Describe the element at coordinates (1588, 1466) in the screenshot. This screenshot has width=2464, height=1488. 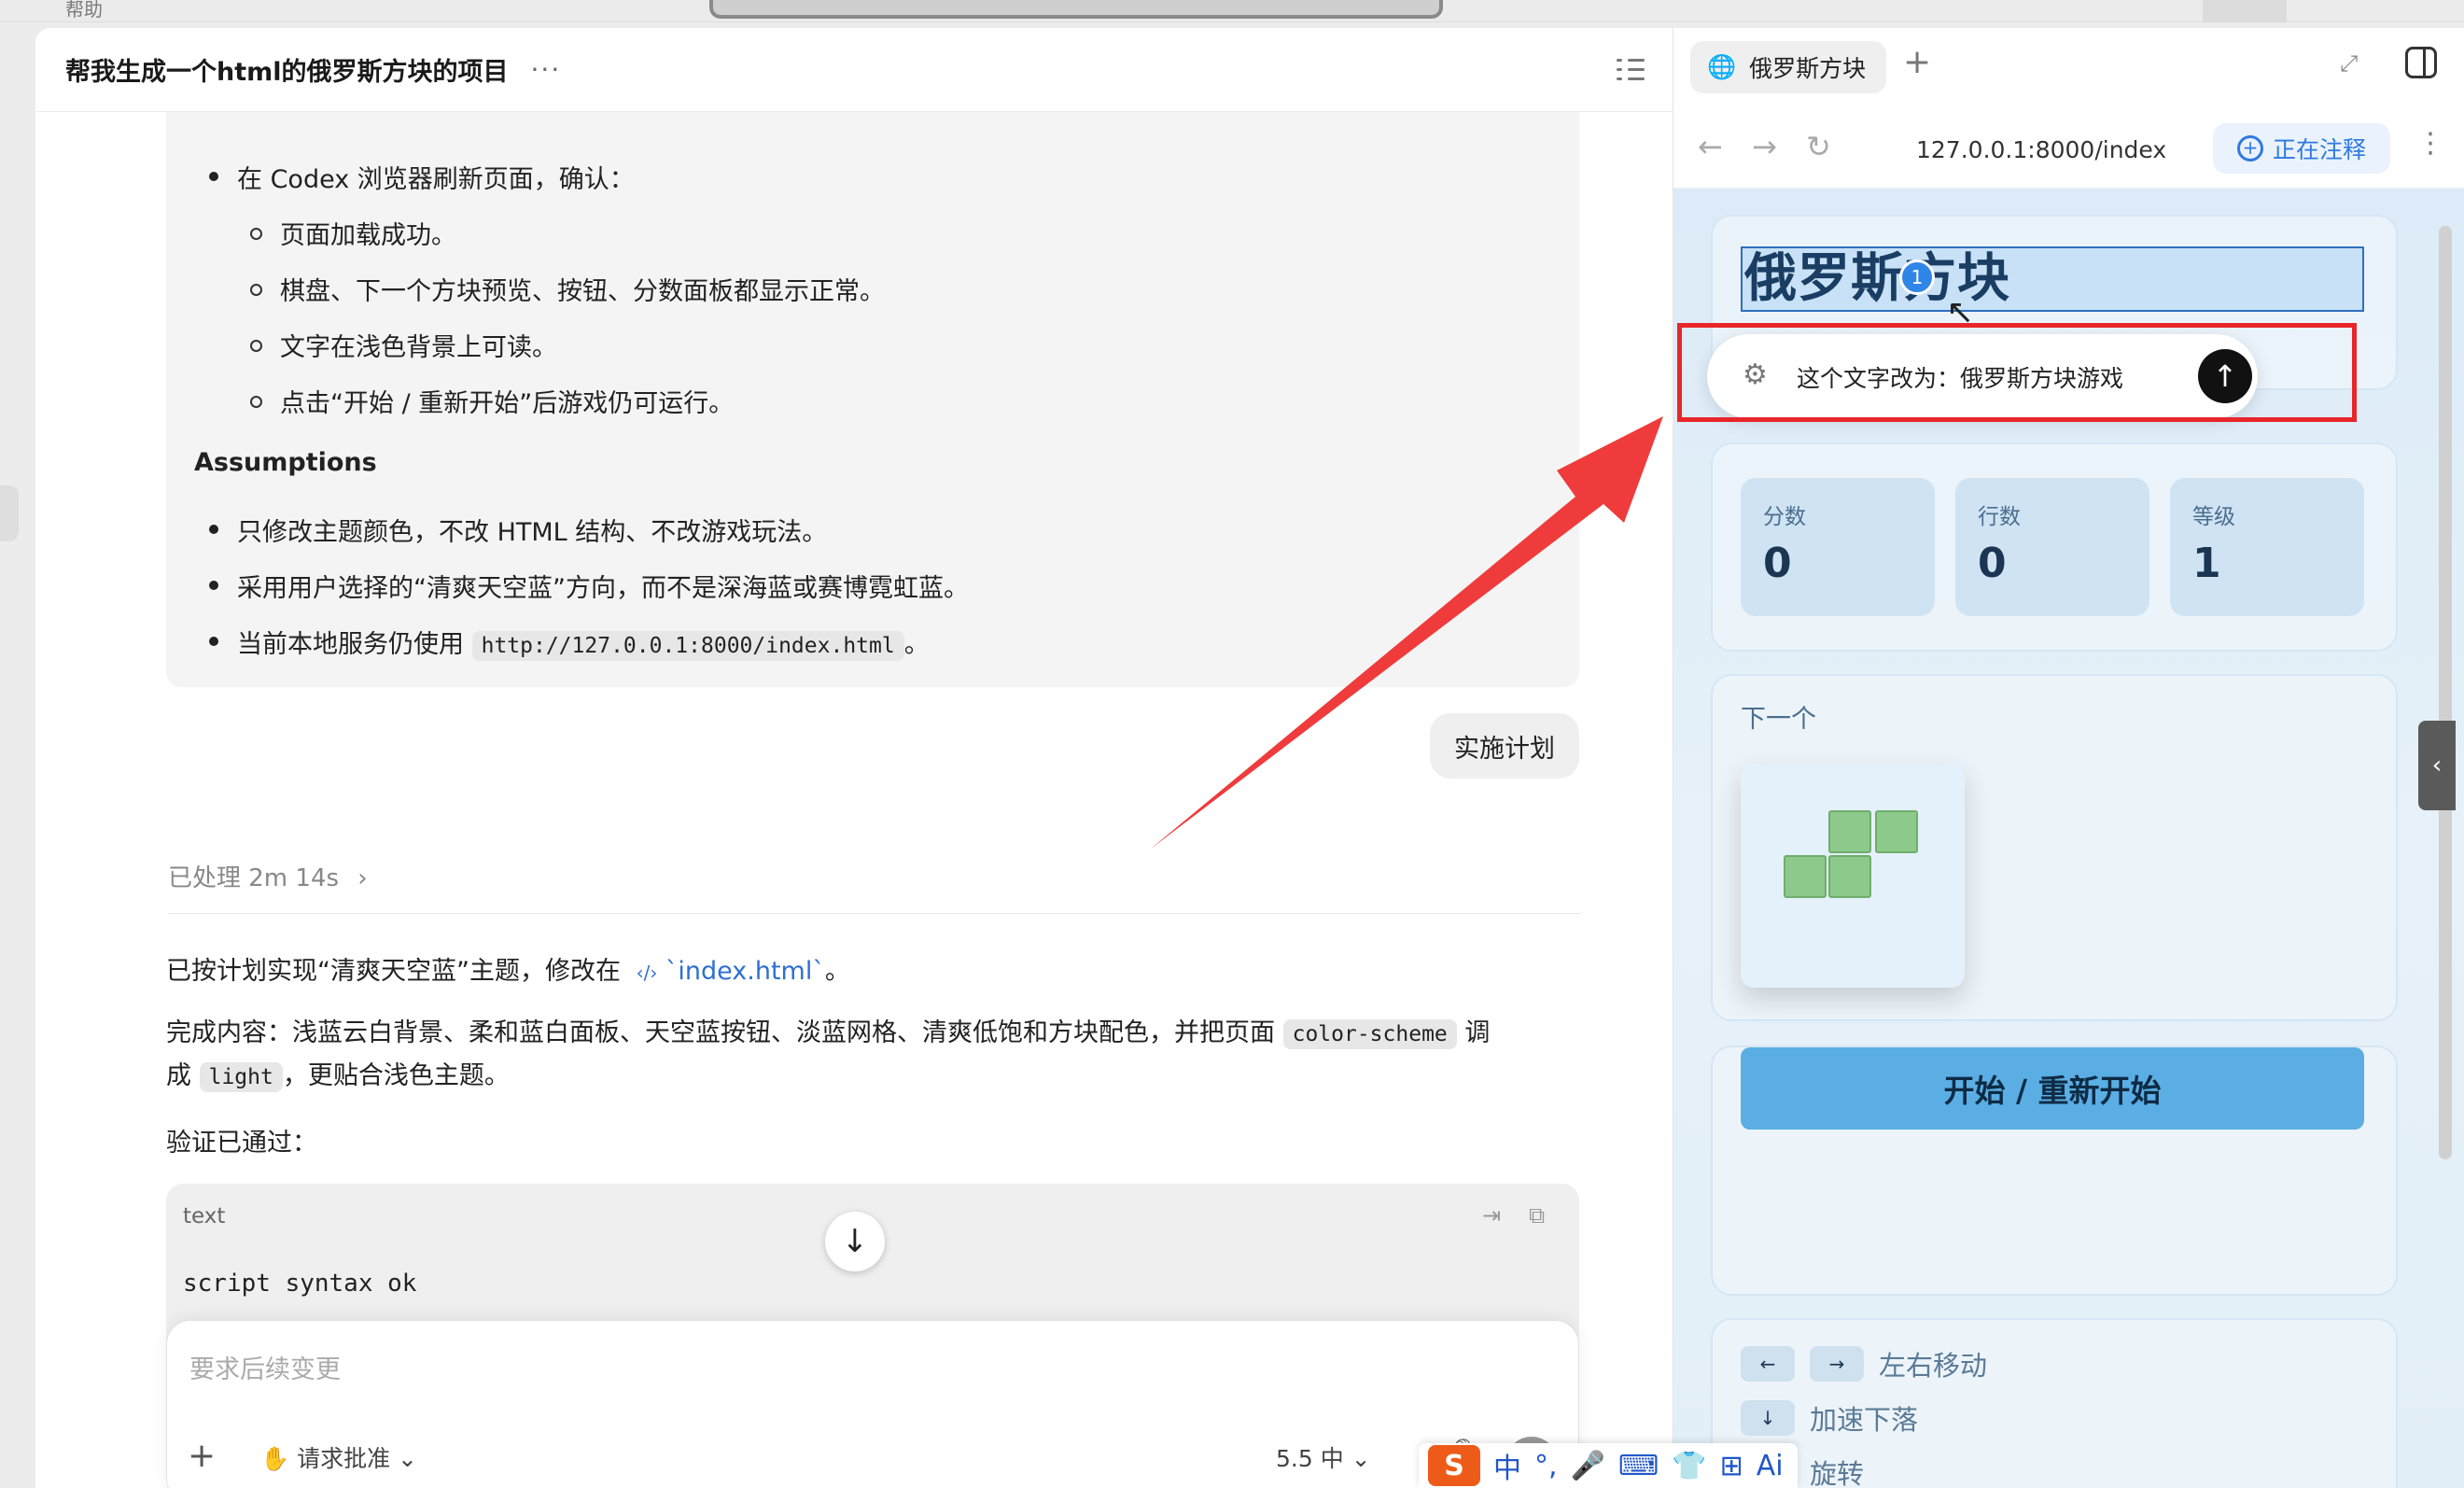
I see `ime-voice-icon: 🎤` at that location.